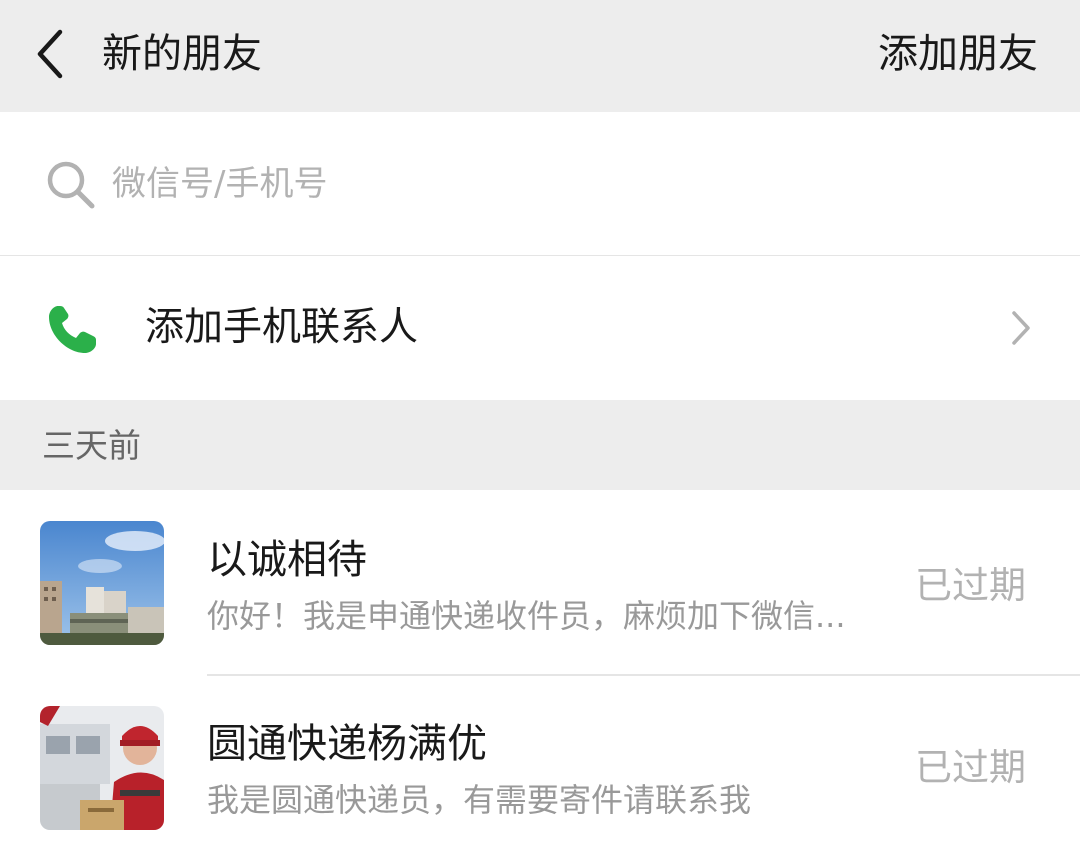 The height and width of the screenshot is (844, 1080). I want to click on chevron-right-icon, so click(1021, 328).